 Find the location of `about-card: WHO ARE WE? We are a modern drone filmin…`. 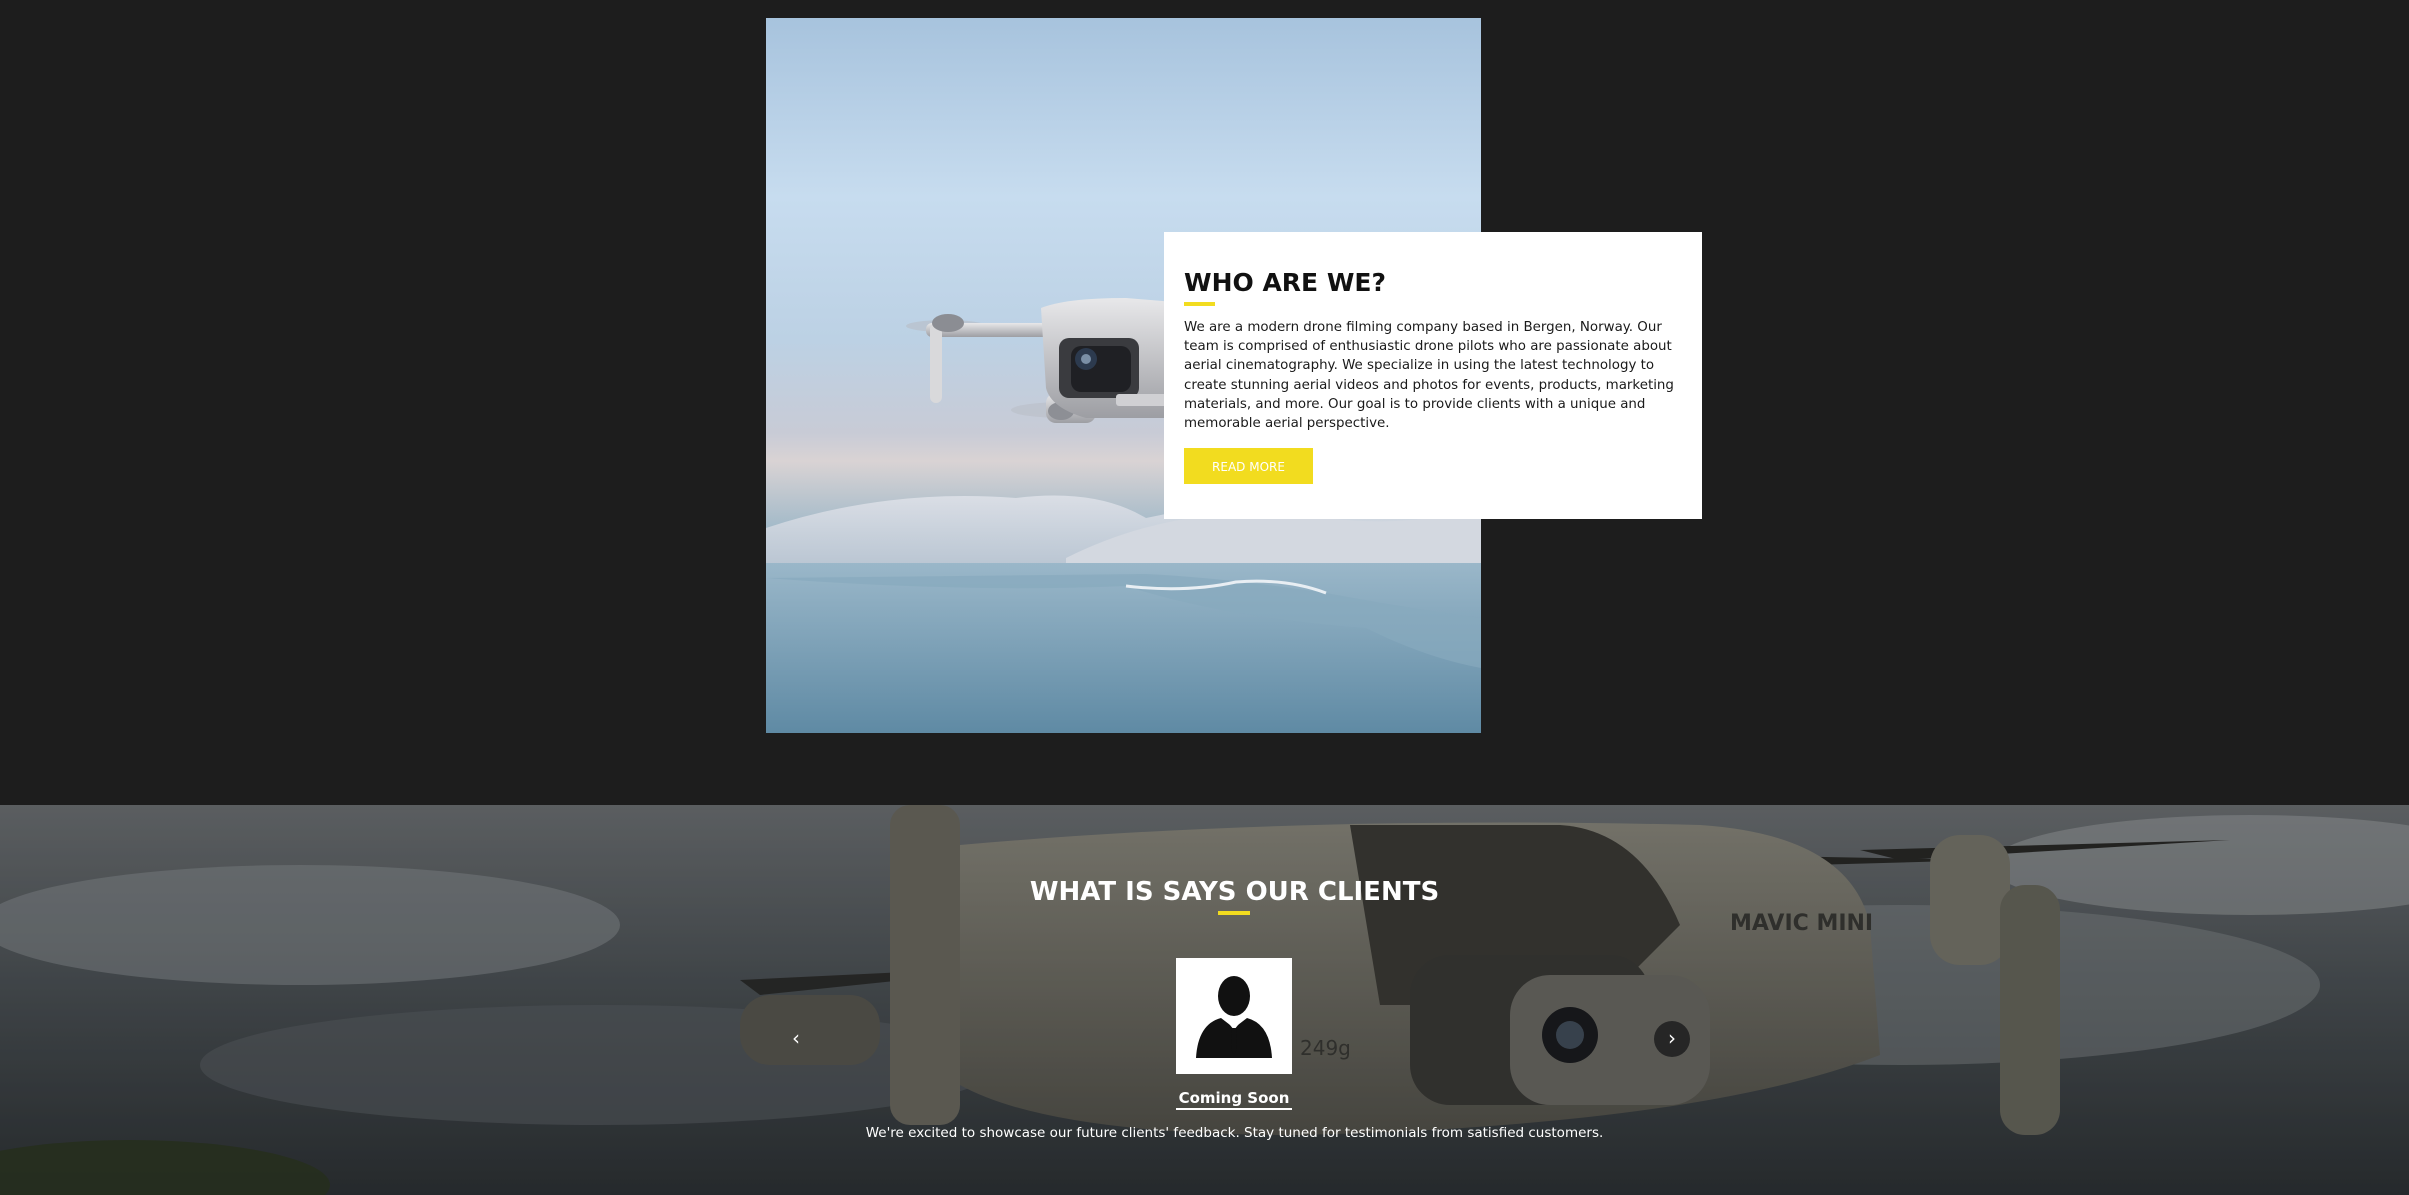

about-card: WHO ARE WE? We are a modern drone filmin… is located at coordinates (1433, 375).